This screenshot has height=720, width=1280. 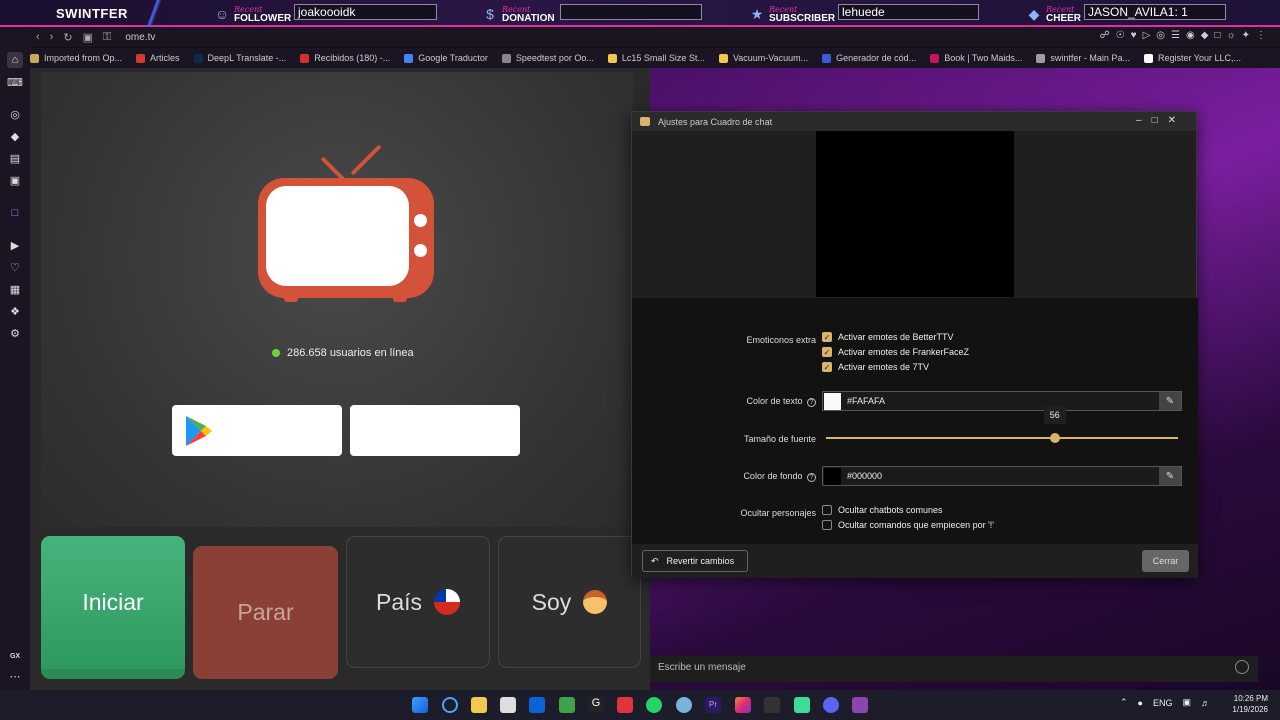 I want to click on wallet-icon: ◆, so click(x=15, y=137).